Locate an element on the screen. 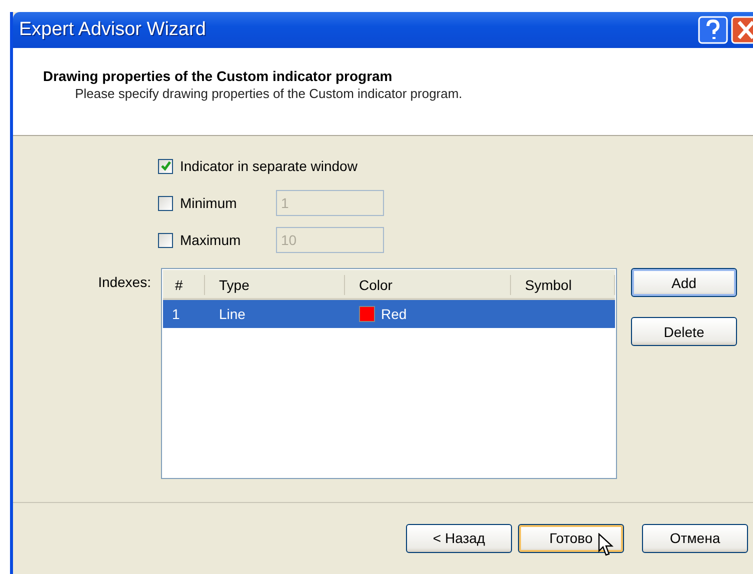 The height and width of the screenshot is (574, 753). help-icon is located at coordinates (713, 30).